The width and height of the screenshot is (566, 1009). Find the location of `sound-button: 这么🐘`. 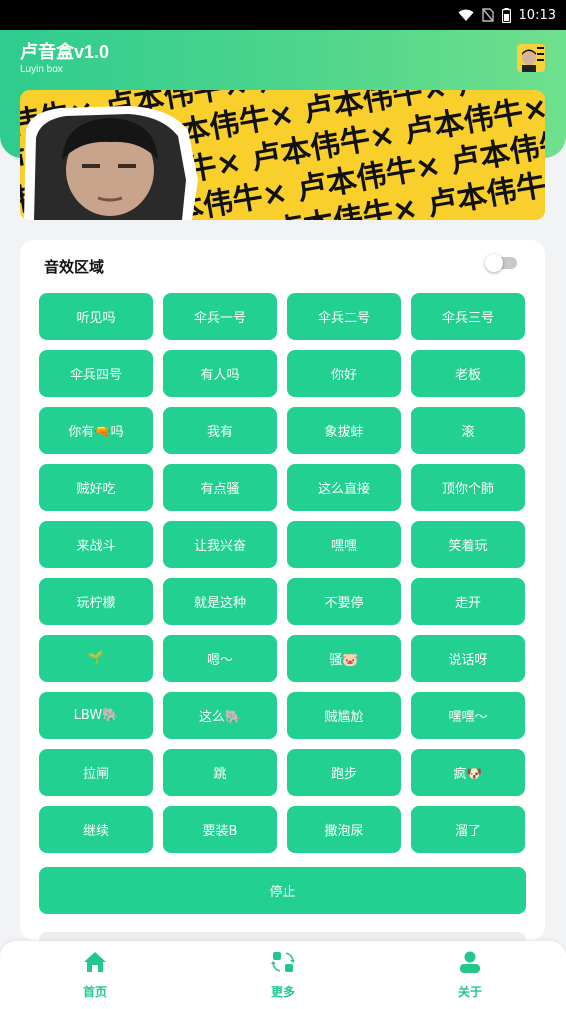

sound-button: 这么🐘 is located at coordinates (220, 715).